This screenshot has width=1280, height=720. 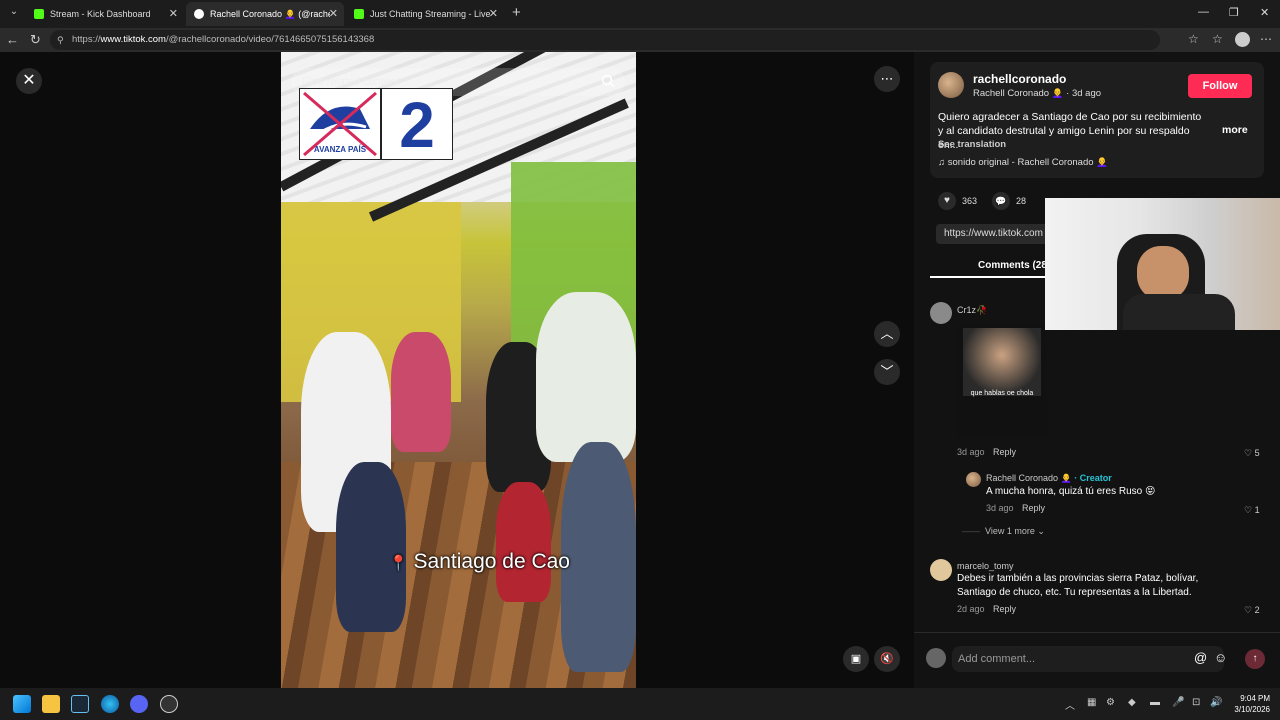 What do you see at coordinates (1023, 162) in the screenshot?
I see `sound-link: ♫ sonido original - Rachell Coronado 👩‍🦲` at bounding box center [1023, 162].